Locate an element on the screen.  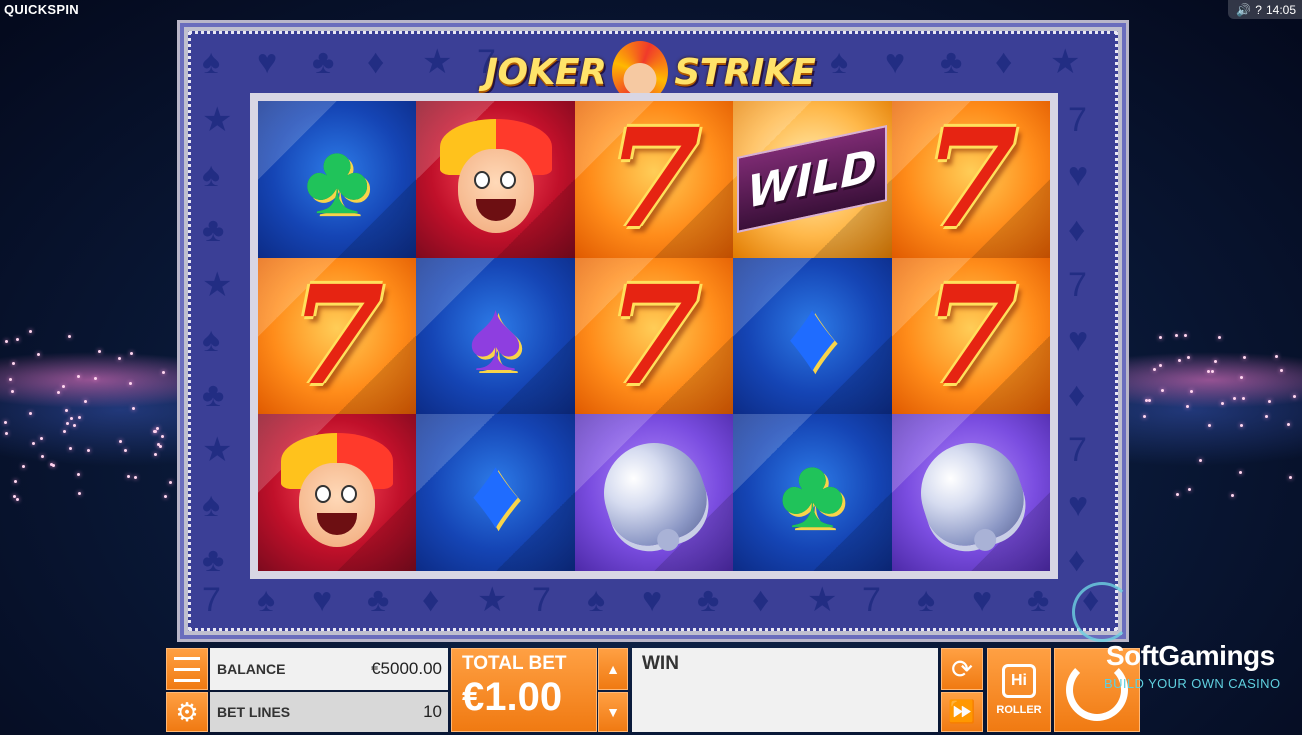
help-icon: ? is located at coordinates (1258, 10).